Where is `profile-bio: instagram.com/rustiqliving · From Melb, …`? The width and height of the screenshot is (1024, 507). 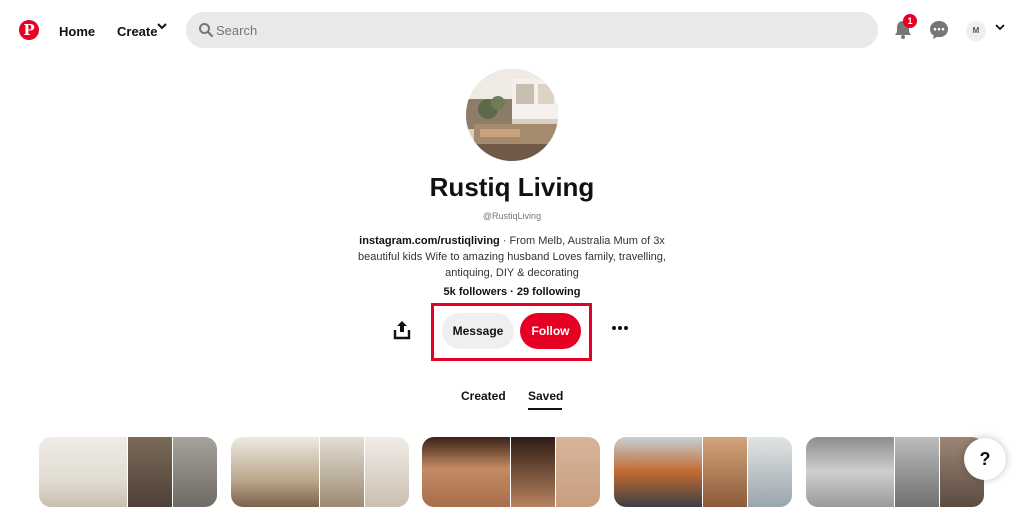 profile-bio: instagram.com/rustiqliving · From Melb, … is located at coordinates (512, 257).